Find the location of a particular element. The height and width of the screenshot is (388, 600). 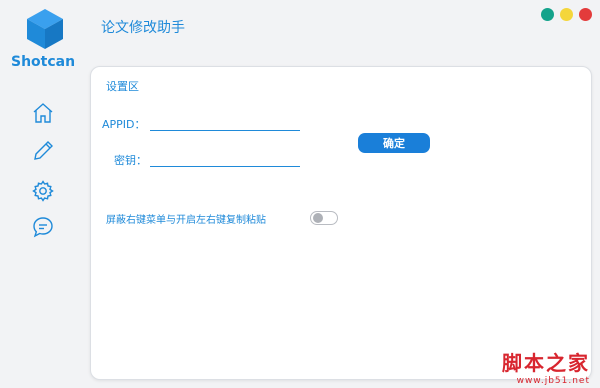

pencil-icon is located at coordinates (43, 150).